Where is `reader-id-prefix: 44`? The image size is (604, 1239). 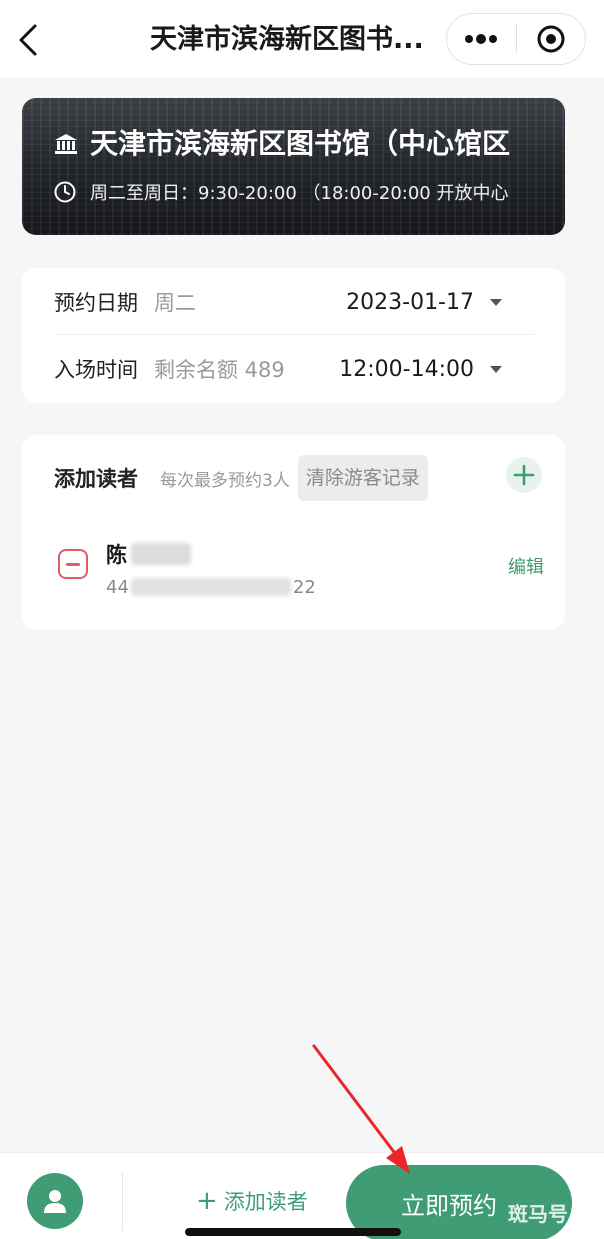 reader-id-prefix: 44 is located at coordinates (117, 587).